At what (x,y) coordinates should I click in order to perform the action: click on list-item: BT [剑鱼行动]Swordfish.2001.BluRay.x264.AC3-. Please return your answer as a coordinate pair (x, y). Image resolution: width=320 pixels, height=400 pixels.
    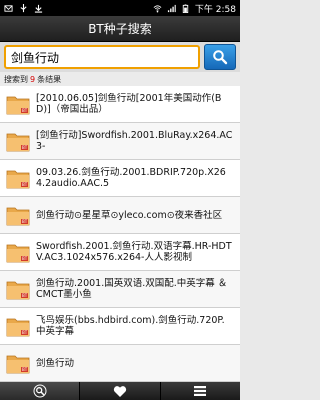
    Looking at the image, I should click on (120, 141).